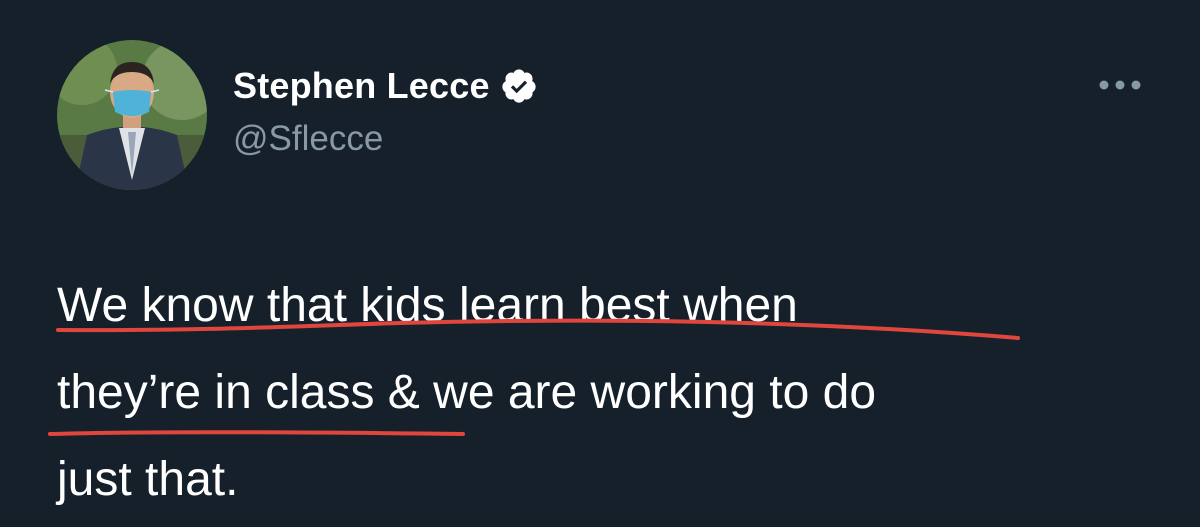 The height and width of the screenshot is (527, 1200). What do you see at coordinates (308, 139) in the screenshot?
I see `author-handle: @Sflecce` at bounding box center [308, 139].